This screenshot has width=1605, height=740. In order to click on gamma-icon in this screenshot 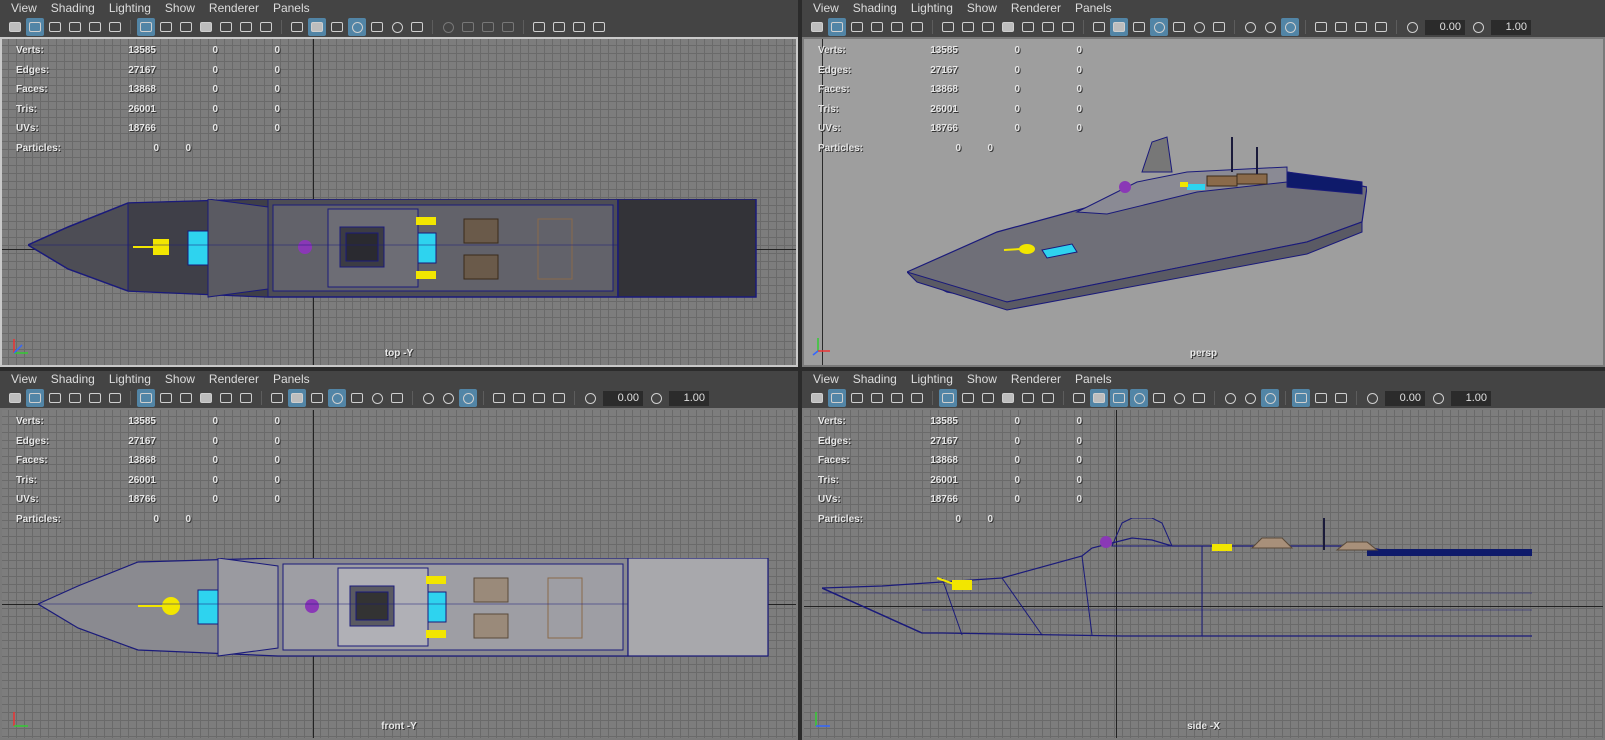, I will do `click(1478, 27)`.